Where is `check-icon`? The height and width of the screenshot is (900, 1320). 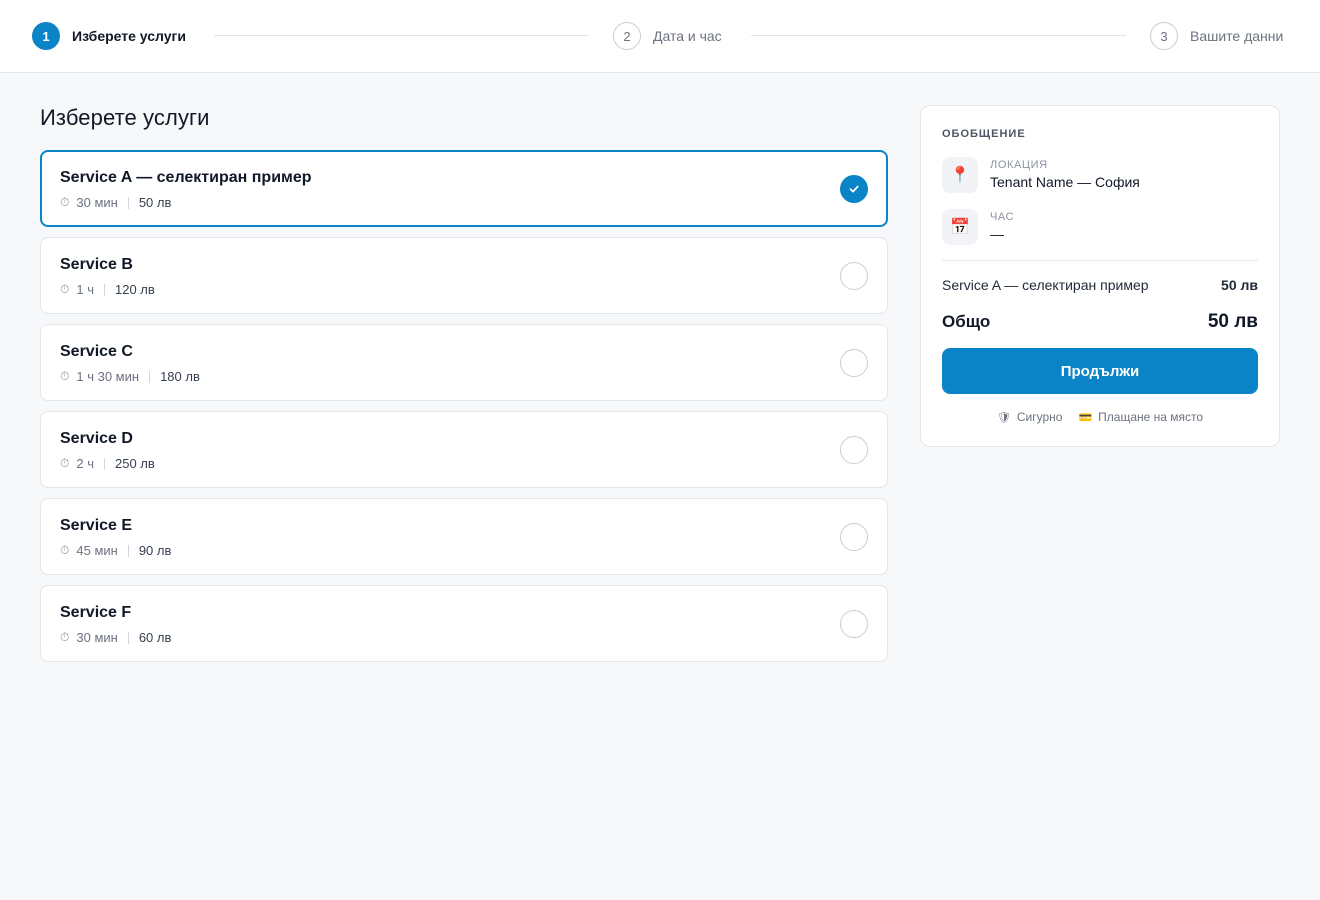 check-icon is located at coordinates (854, 189).